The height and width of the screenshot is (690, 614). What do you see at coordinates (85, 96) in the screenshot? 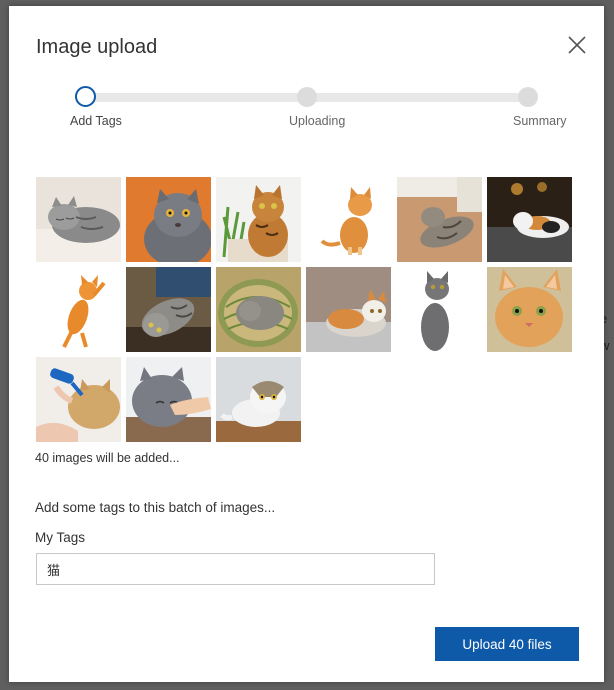
I see `step-dot-add-tags` at bounding box center [85, 96].